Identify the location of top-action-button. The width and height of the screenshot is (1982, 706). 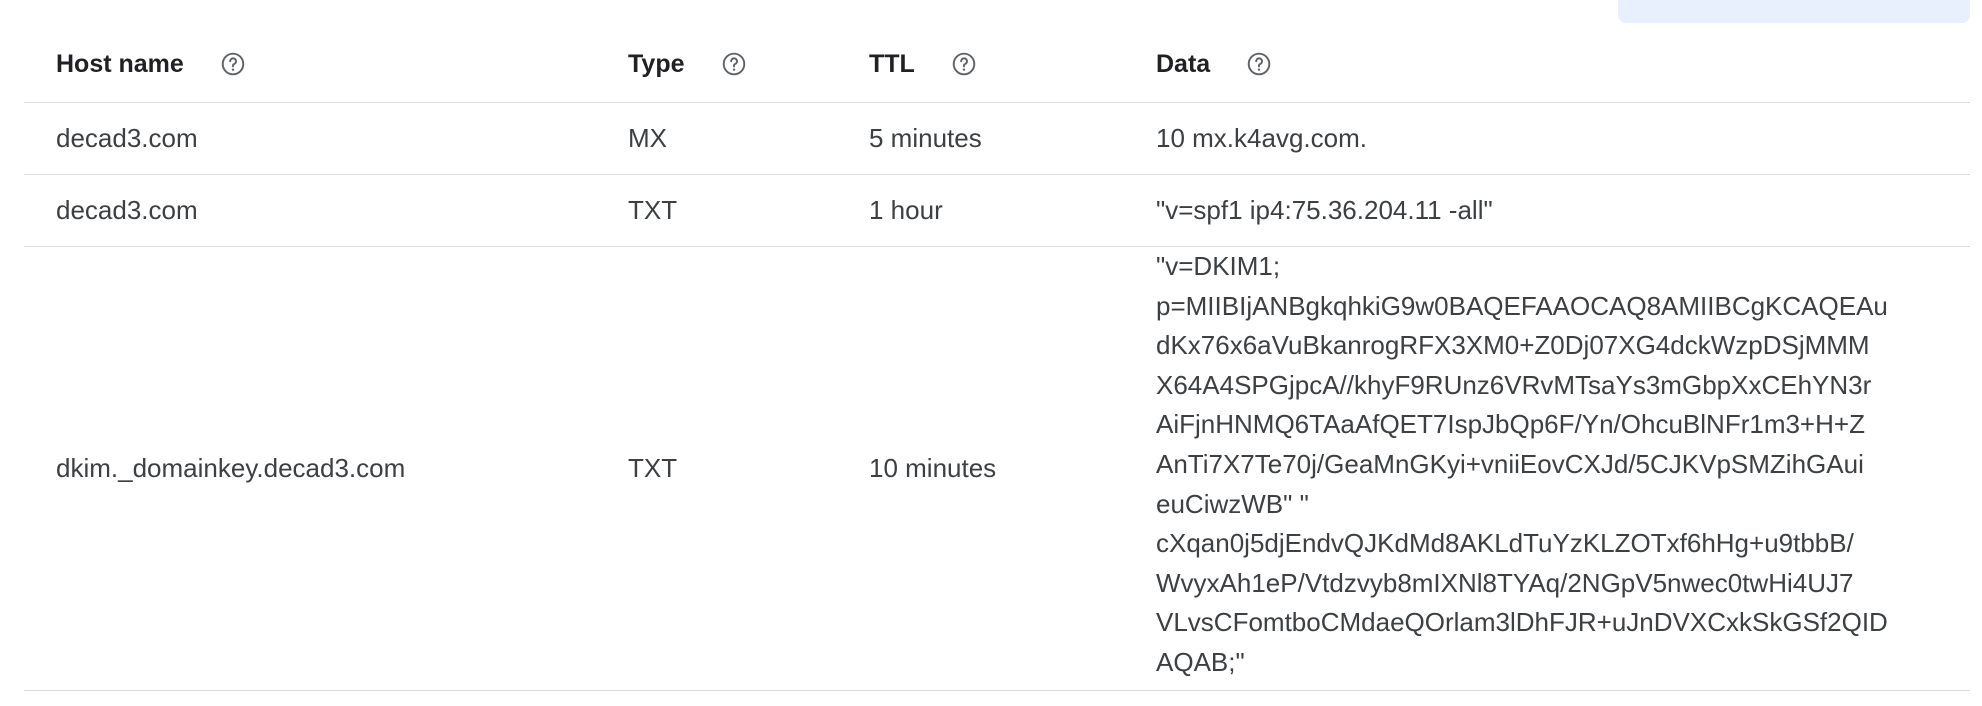
(1794, 11).